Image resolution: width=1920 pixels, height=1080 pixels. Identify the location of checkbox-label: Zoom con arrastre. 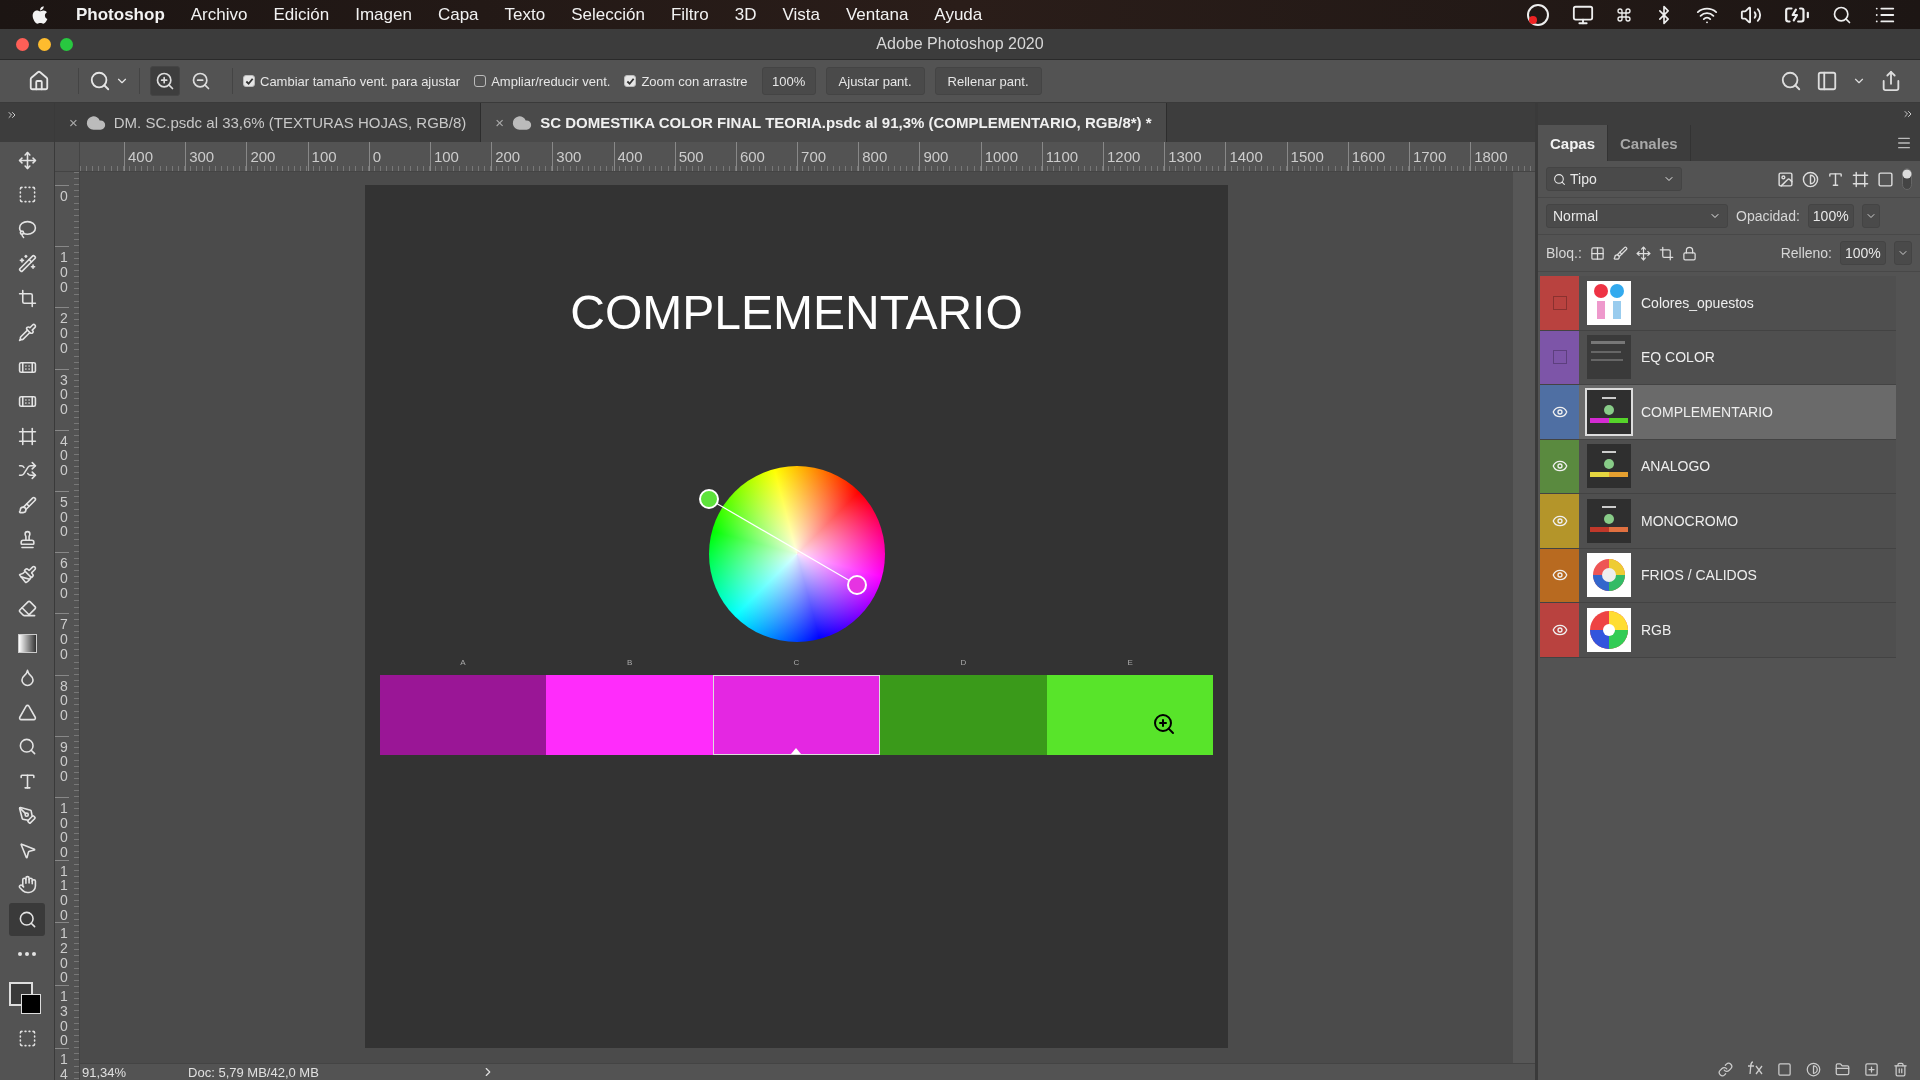
(694, 81).